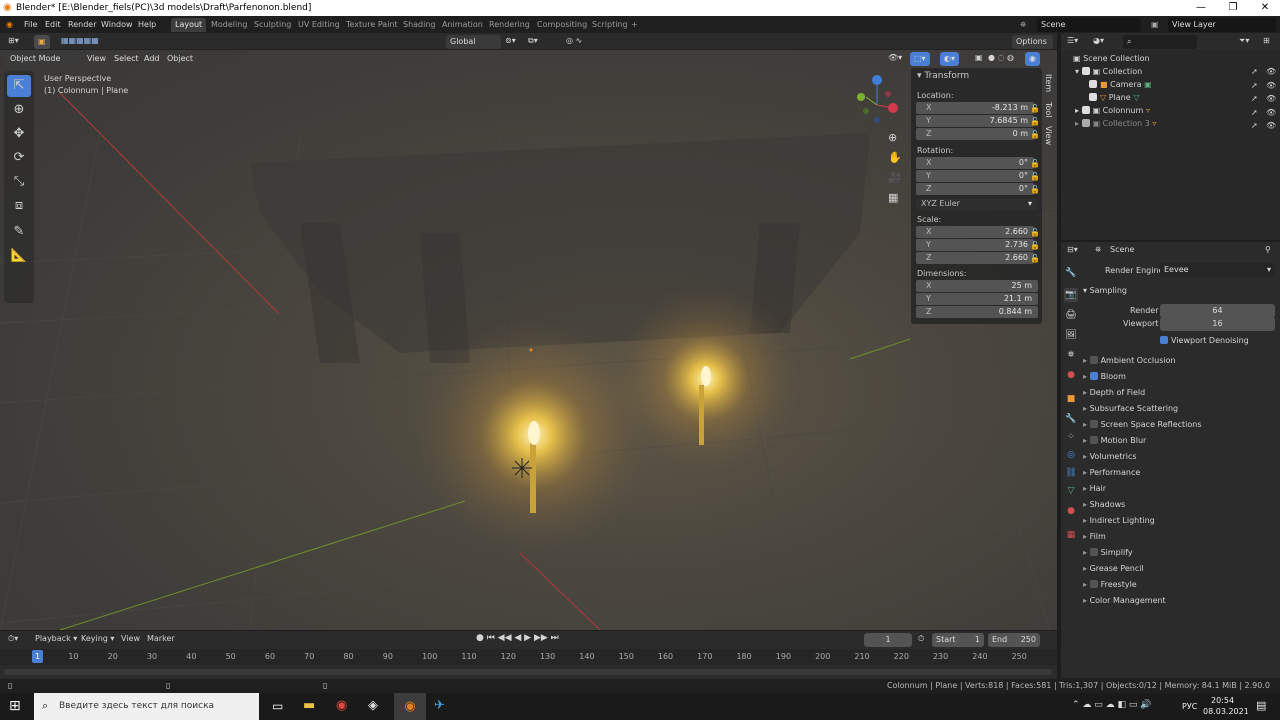 Image resolution: width=1280 pixels, height=720 pixels. I want to click on blender-menu-icon: ◉, so click(9, 24).